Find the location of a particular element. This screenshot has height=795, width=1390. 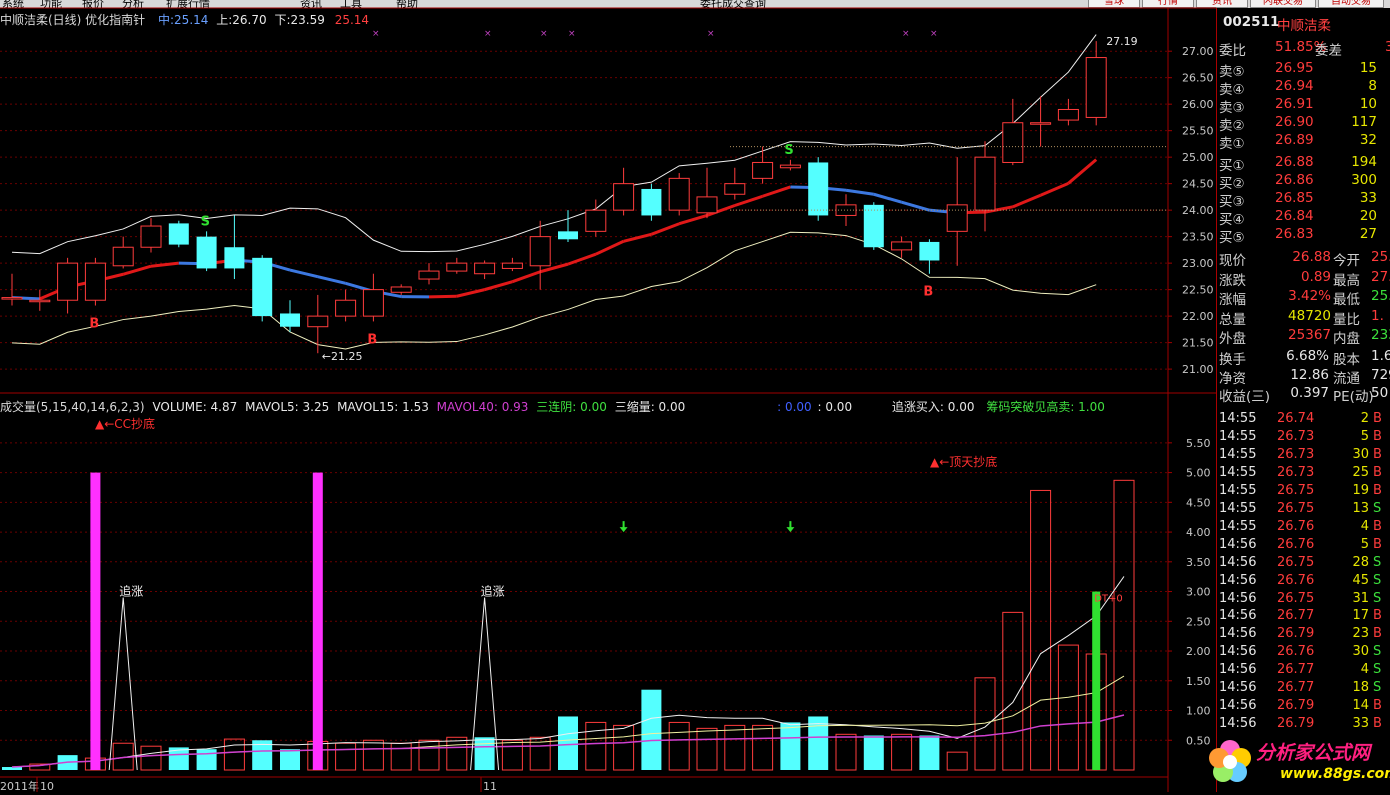

buy-level-3: 买③ 26.85 33 is located at coordinates (1303, 198).